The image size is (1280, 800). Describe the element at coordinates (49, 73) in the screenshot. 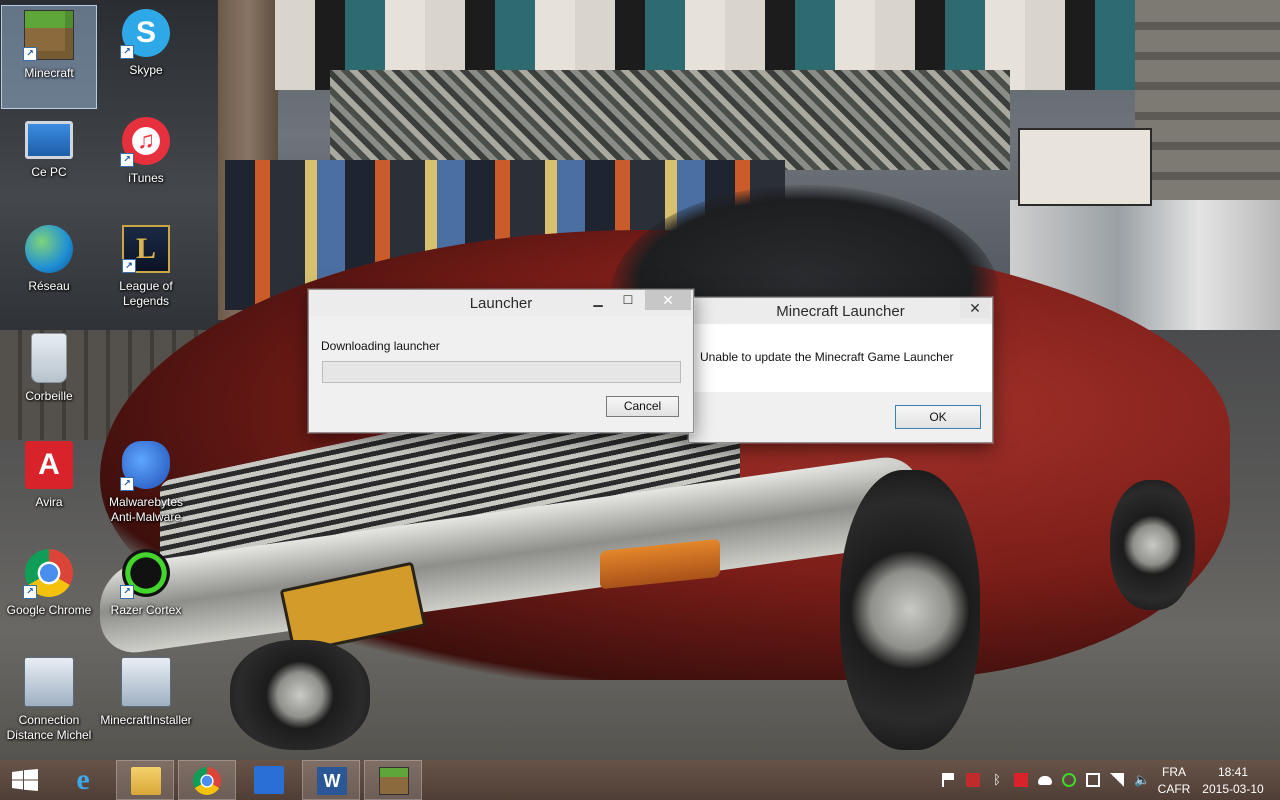

I see `desktop-icon-label: Minecraft` at that location.